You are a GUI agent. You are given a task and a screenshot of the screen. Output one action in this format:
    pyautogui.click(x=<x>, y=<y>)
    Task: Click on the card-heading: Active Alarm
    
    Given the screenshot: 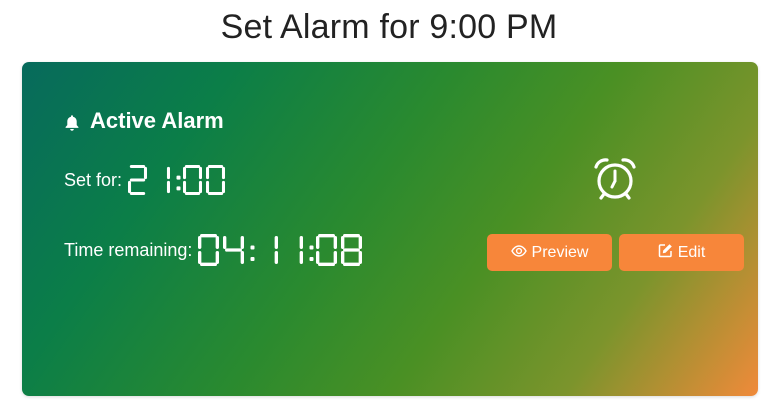 What is the action you would take?
    pyautogui.click(x=144, y=121)
    